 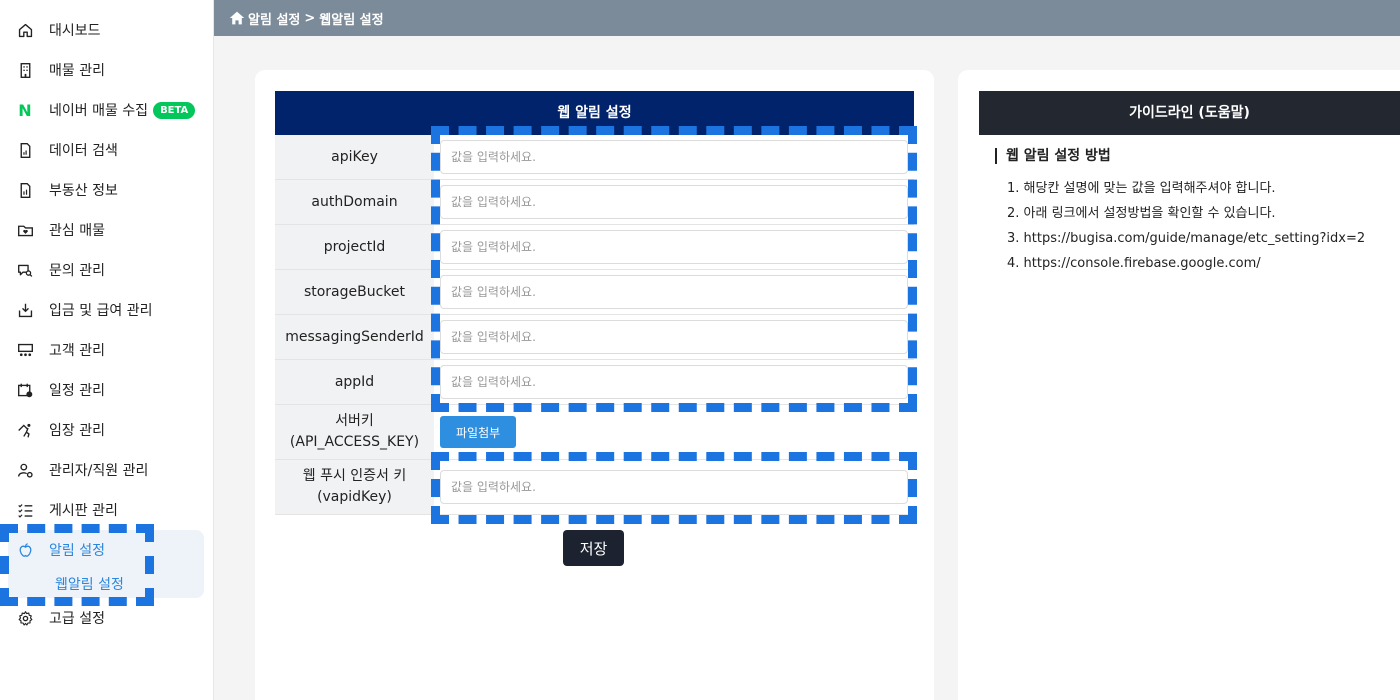 What do you see at coordinates (354, 202) in the screenshot?
I see `field-label: authDomain` at bounding box center [354, 202].